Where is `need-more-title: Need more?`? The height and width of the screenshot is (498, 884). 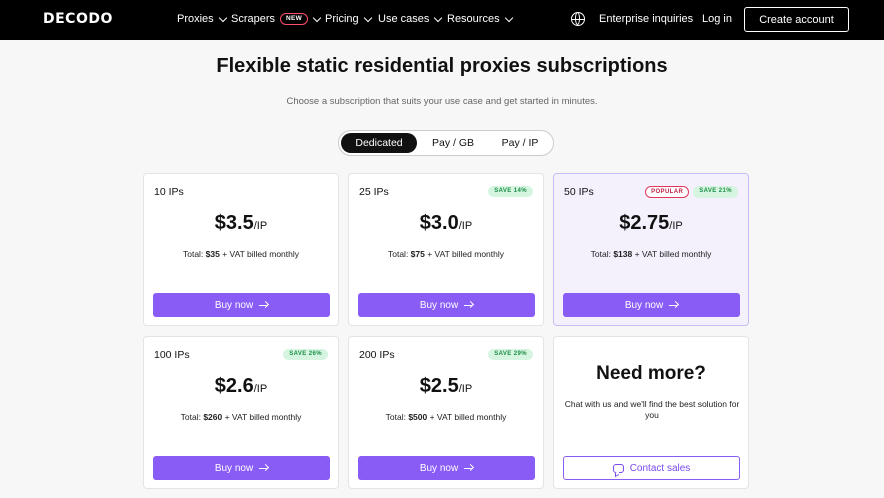 need-more-title: Need more? is located at coordinates (651, 373).